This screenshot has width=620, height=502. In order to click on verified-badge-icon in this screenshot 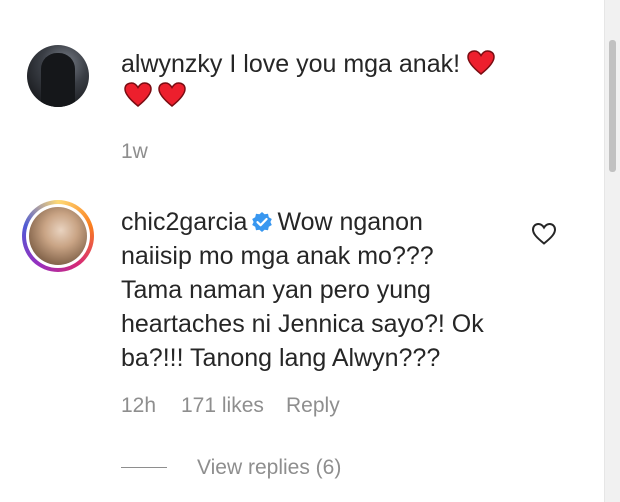, I will do `click(262, 222)`.